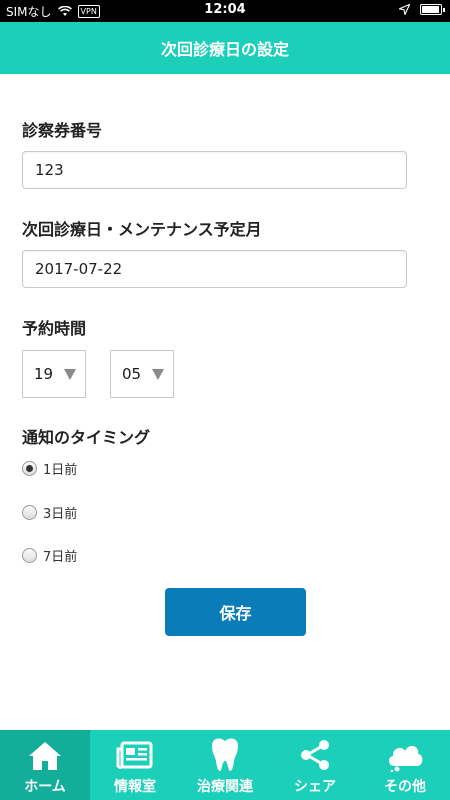  What do you see at coordinates (134, 755) in the screenshot?
I see `newspaper-icon` at bounding box center [134, 755].